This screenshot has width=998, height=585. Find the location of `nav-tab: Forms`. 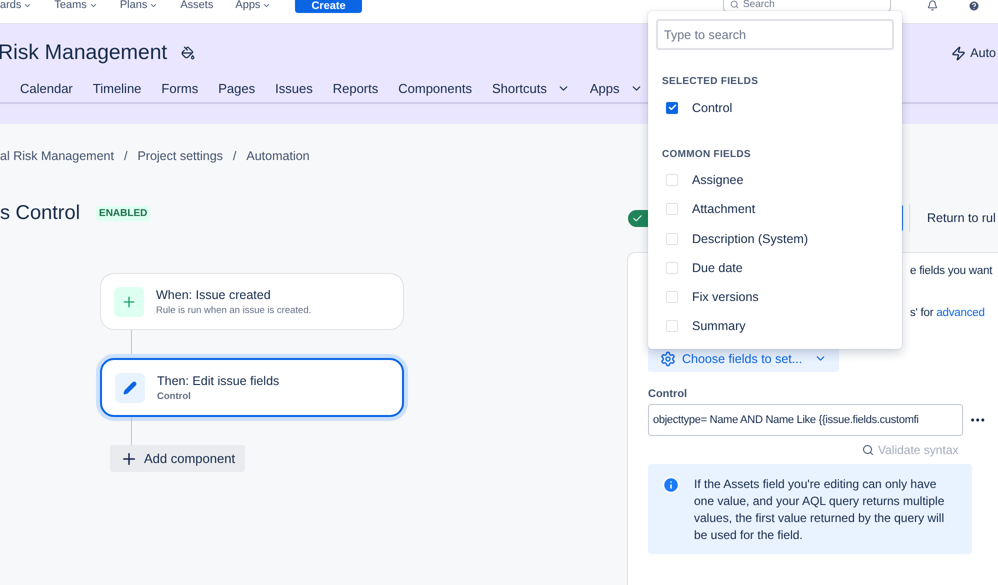

nav-tab: Forms is located at coordinates (185, 88).